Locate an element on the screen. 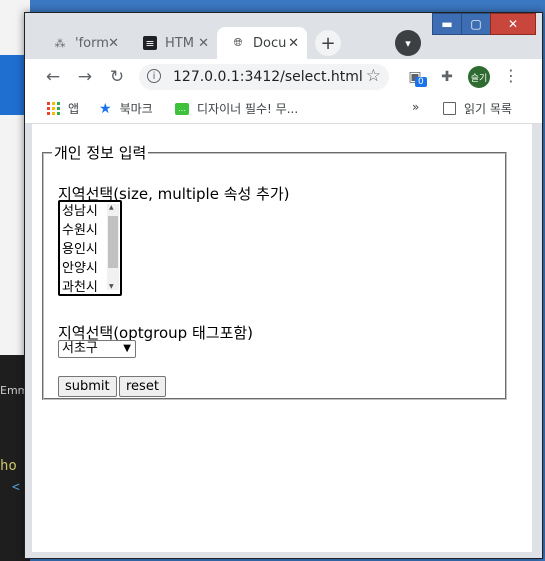 The height and width of the screenshot is (561, 545). puzzle-extensions-icon: ✚ is located at coordinates (447, 77).